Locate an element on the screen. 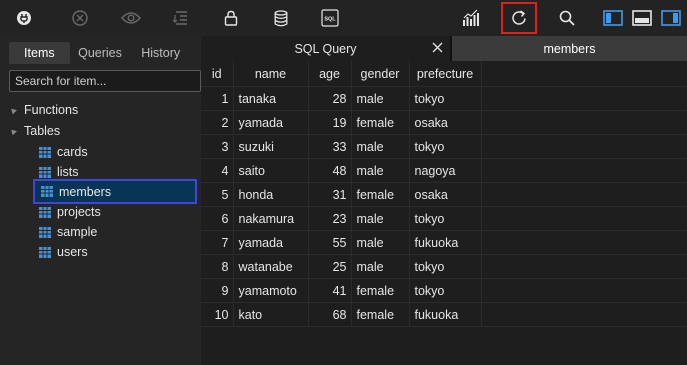  cell-age: 68 is located at coordinates (330, 314).